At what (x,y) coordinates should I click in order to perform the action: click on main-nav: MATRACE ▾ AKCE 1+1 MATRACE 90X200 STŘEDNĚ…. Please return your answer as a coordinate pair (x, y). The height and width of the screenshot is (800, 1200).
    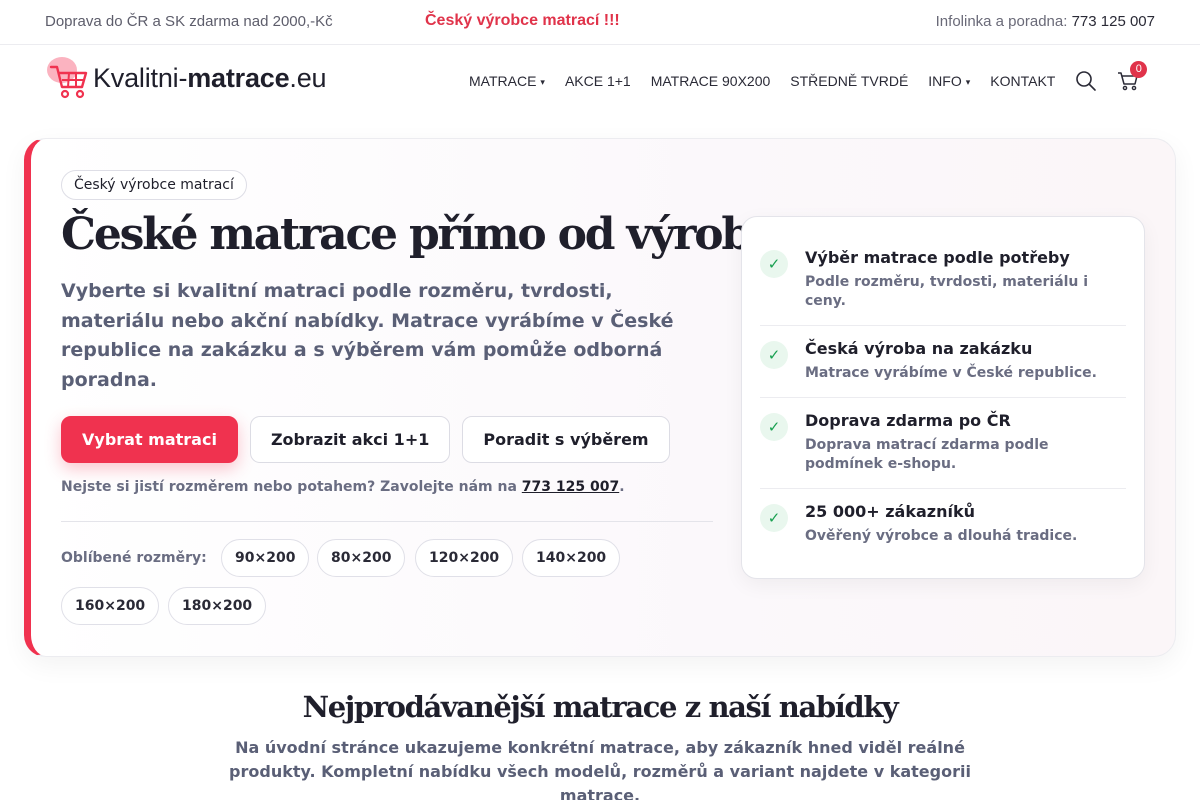
    Looking at the image, I should click on (808, 76).